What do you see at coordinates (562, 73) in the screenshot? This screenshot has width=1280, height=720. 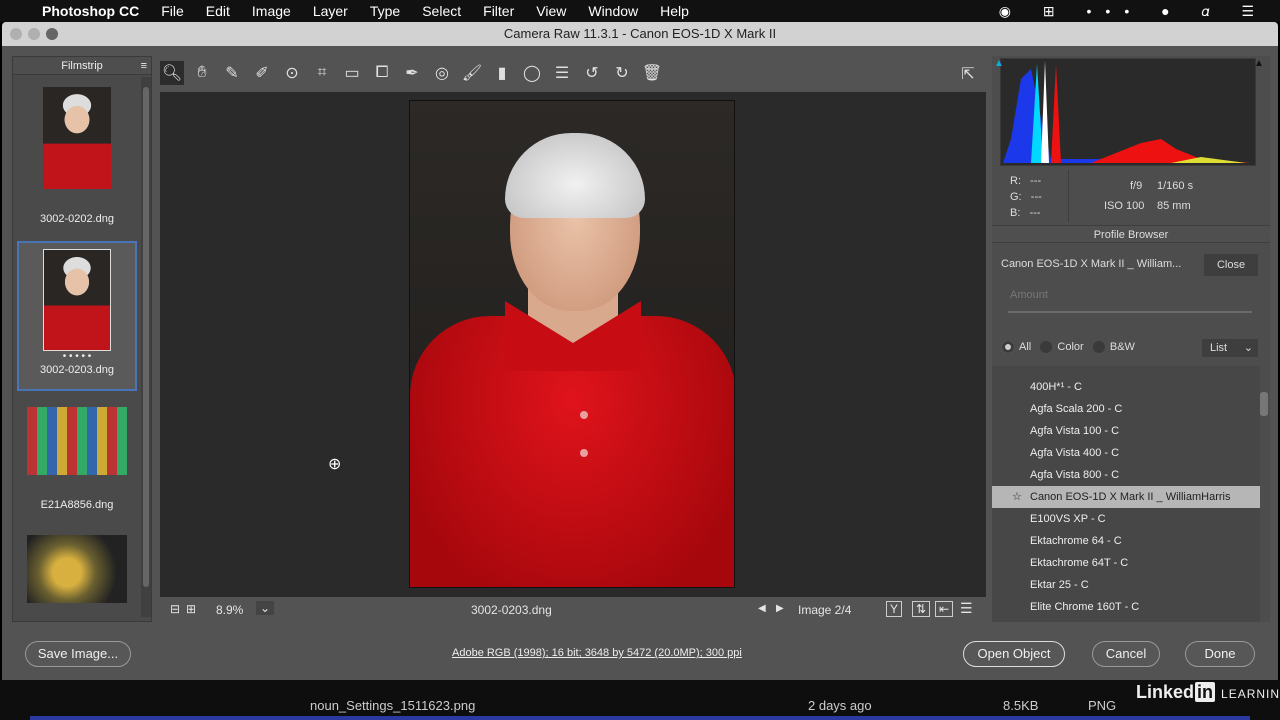 I see `presets-list-icon: ☰` at bounding box center [562, 73].